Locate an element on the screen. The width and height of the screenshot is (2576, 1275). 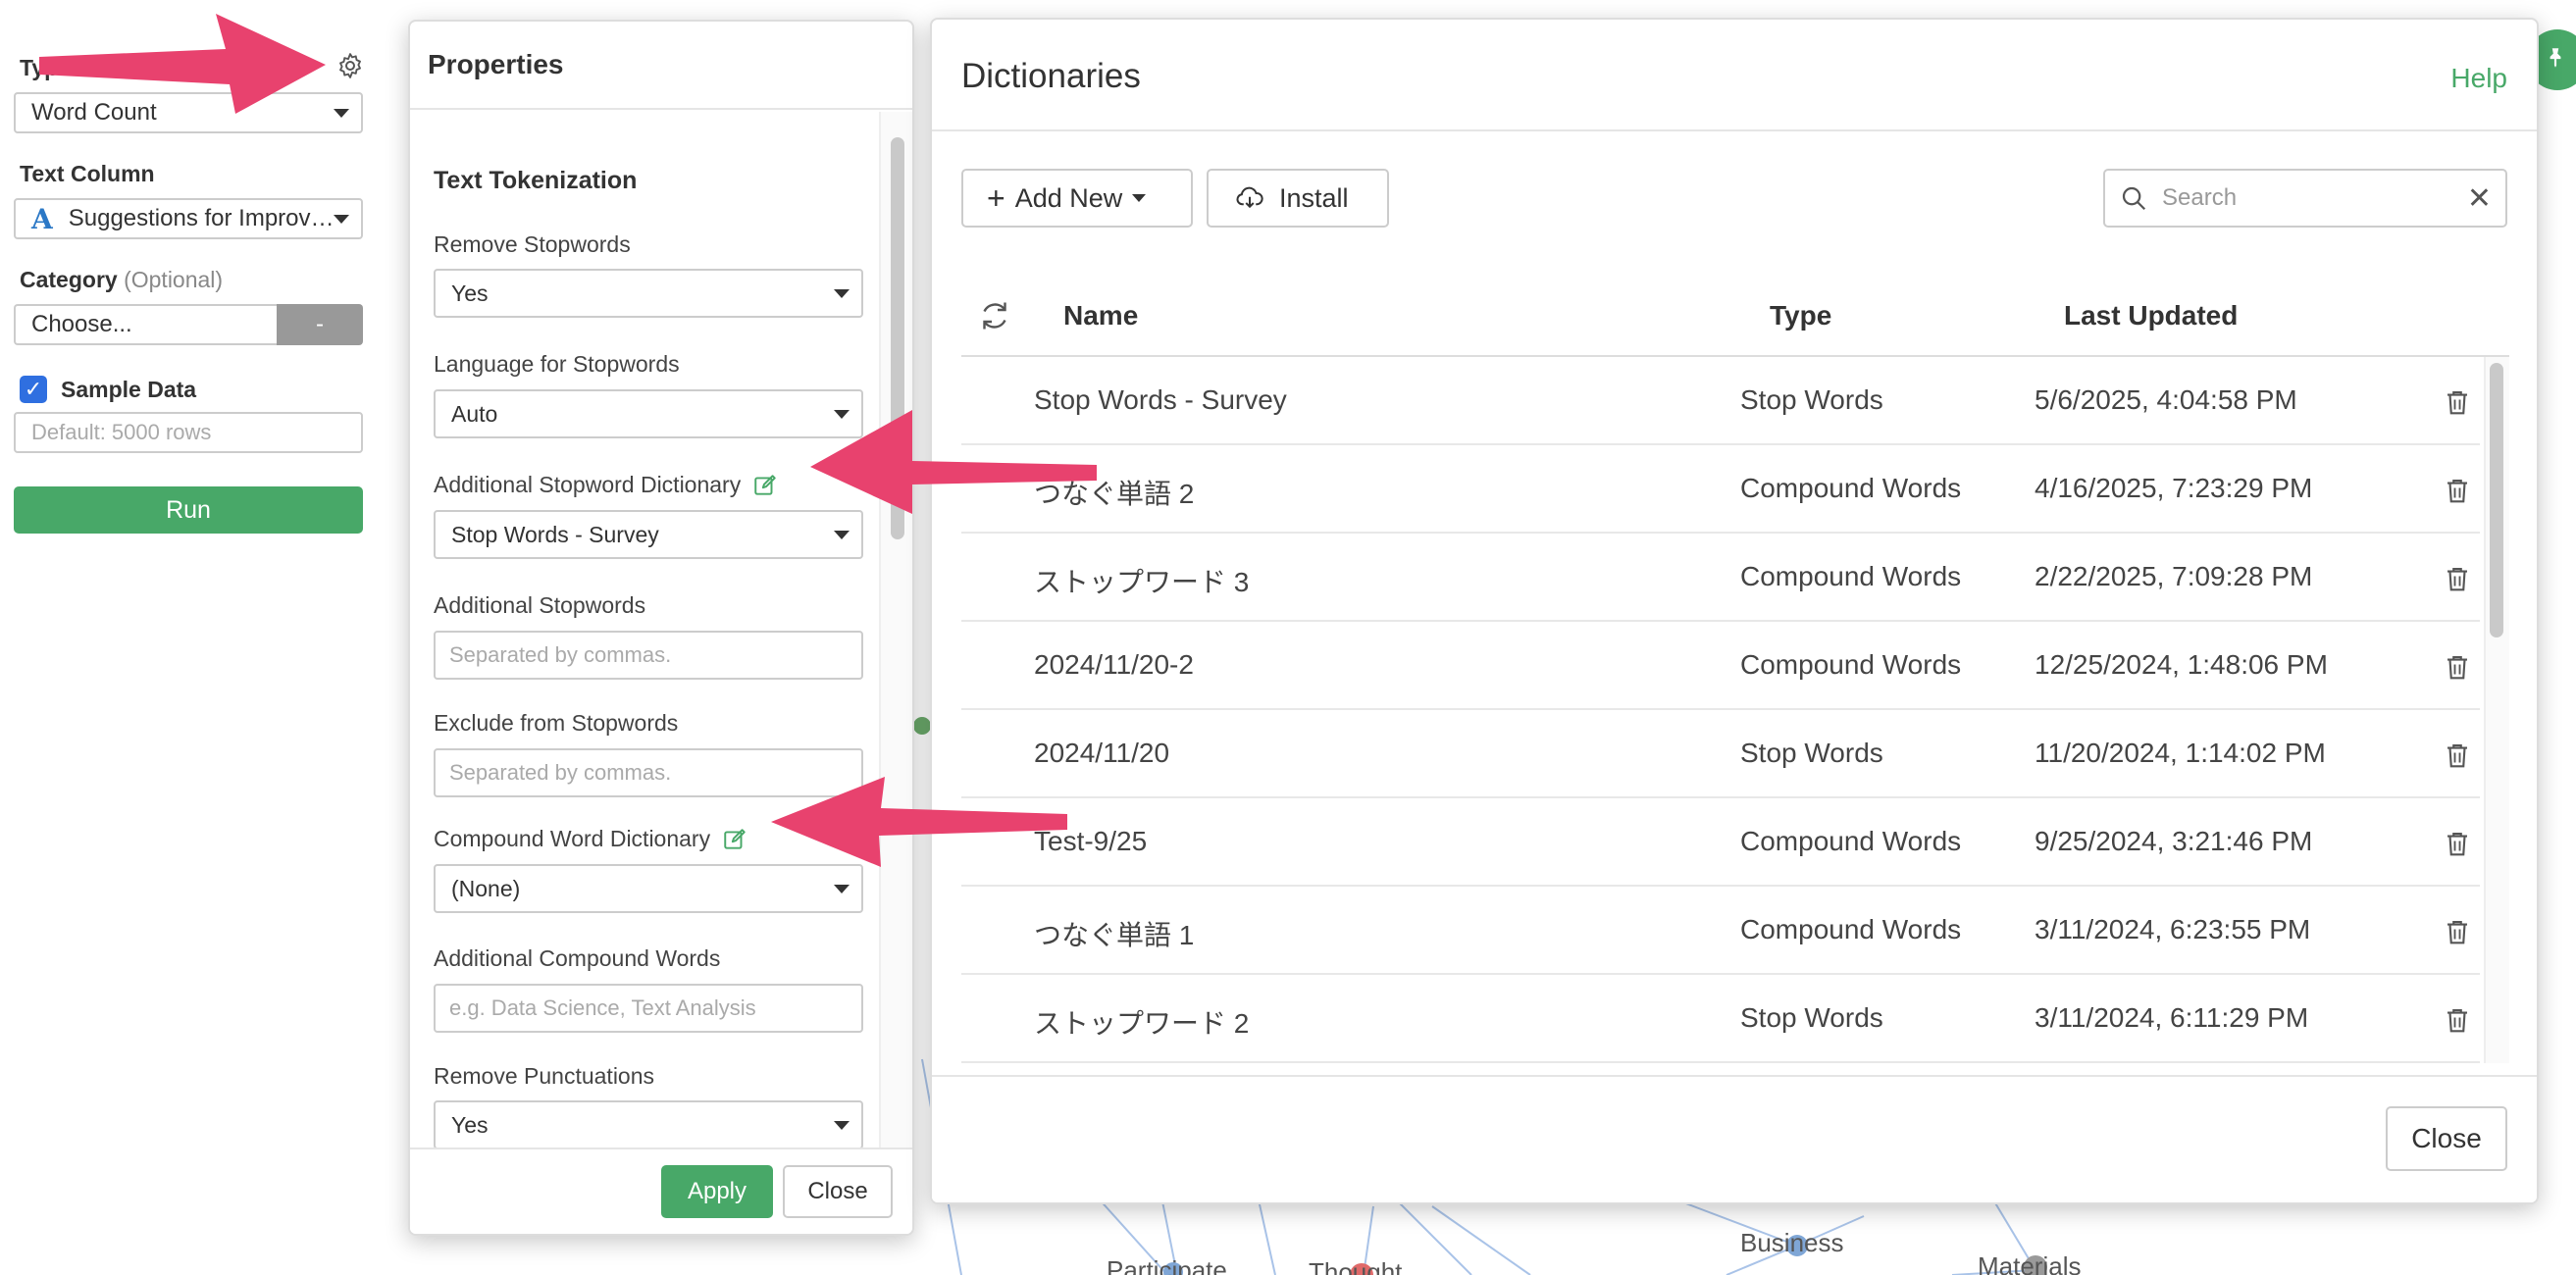
properties-scrollbar-thumb is located at coordinates (897, 338).